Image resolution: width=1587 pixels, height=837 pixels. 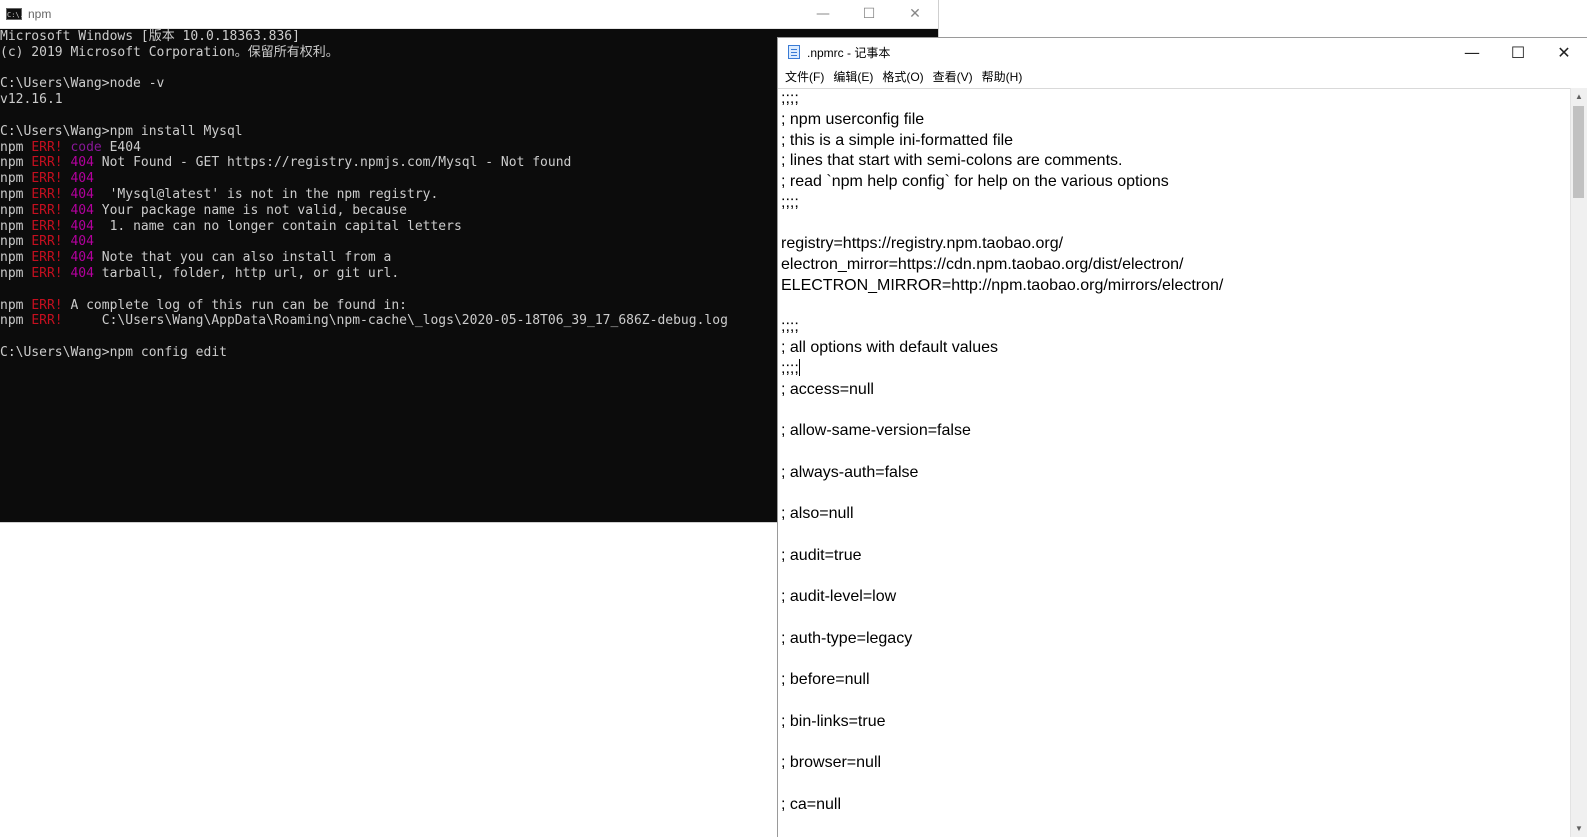 I want to click on menu-bar: 文件(F) 编辑(E) 格式(O) 查看(V) 帮助(H), so click(x=1182, y=77).